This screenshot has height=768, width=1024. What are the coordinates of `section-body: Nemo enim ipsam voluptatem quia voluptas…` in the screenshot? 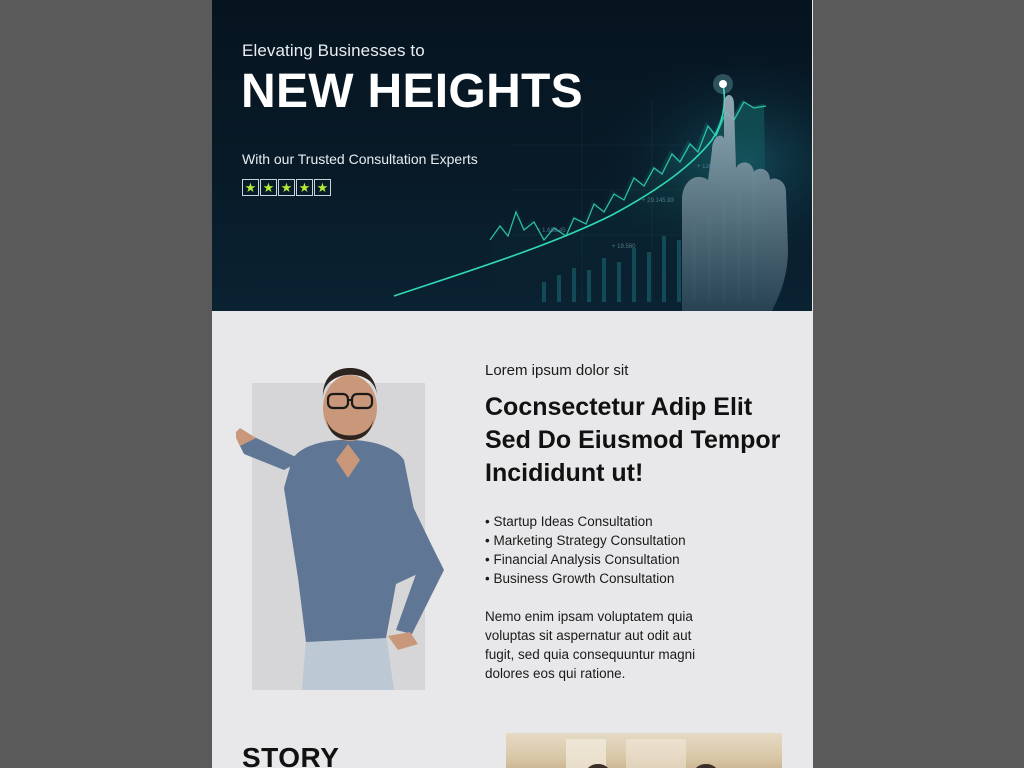 It's located at (590, 645).